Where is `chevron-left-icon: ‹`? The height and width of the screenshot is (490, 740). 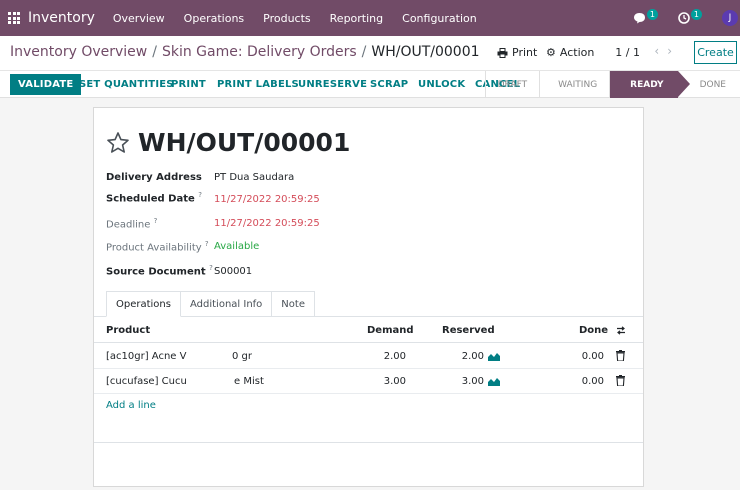 chevron-left-icon: ‹ is located at coordinates (660, 51).